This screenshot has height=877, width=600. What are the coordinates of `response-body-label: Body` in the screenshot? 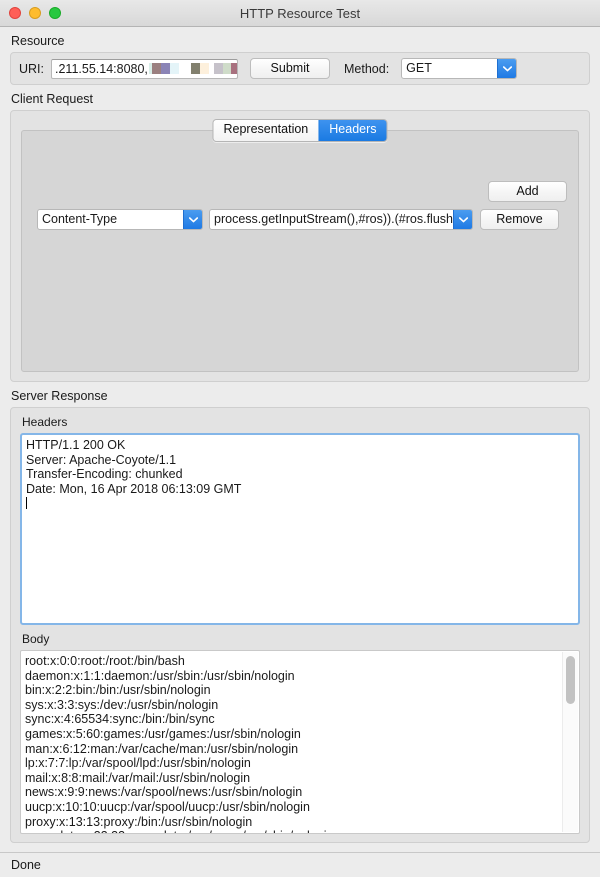 It's located at (36, 639).